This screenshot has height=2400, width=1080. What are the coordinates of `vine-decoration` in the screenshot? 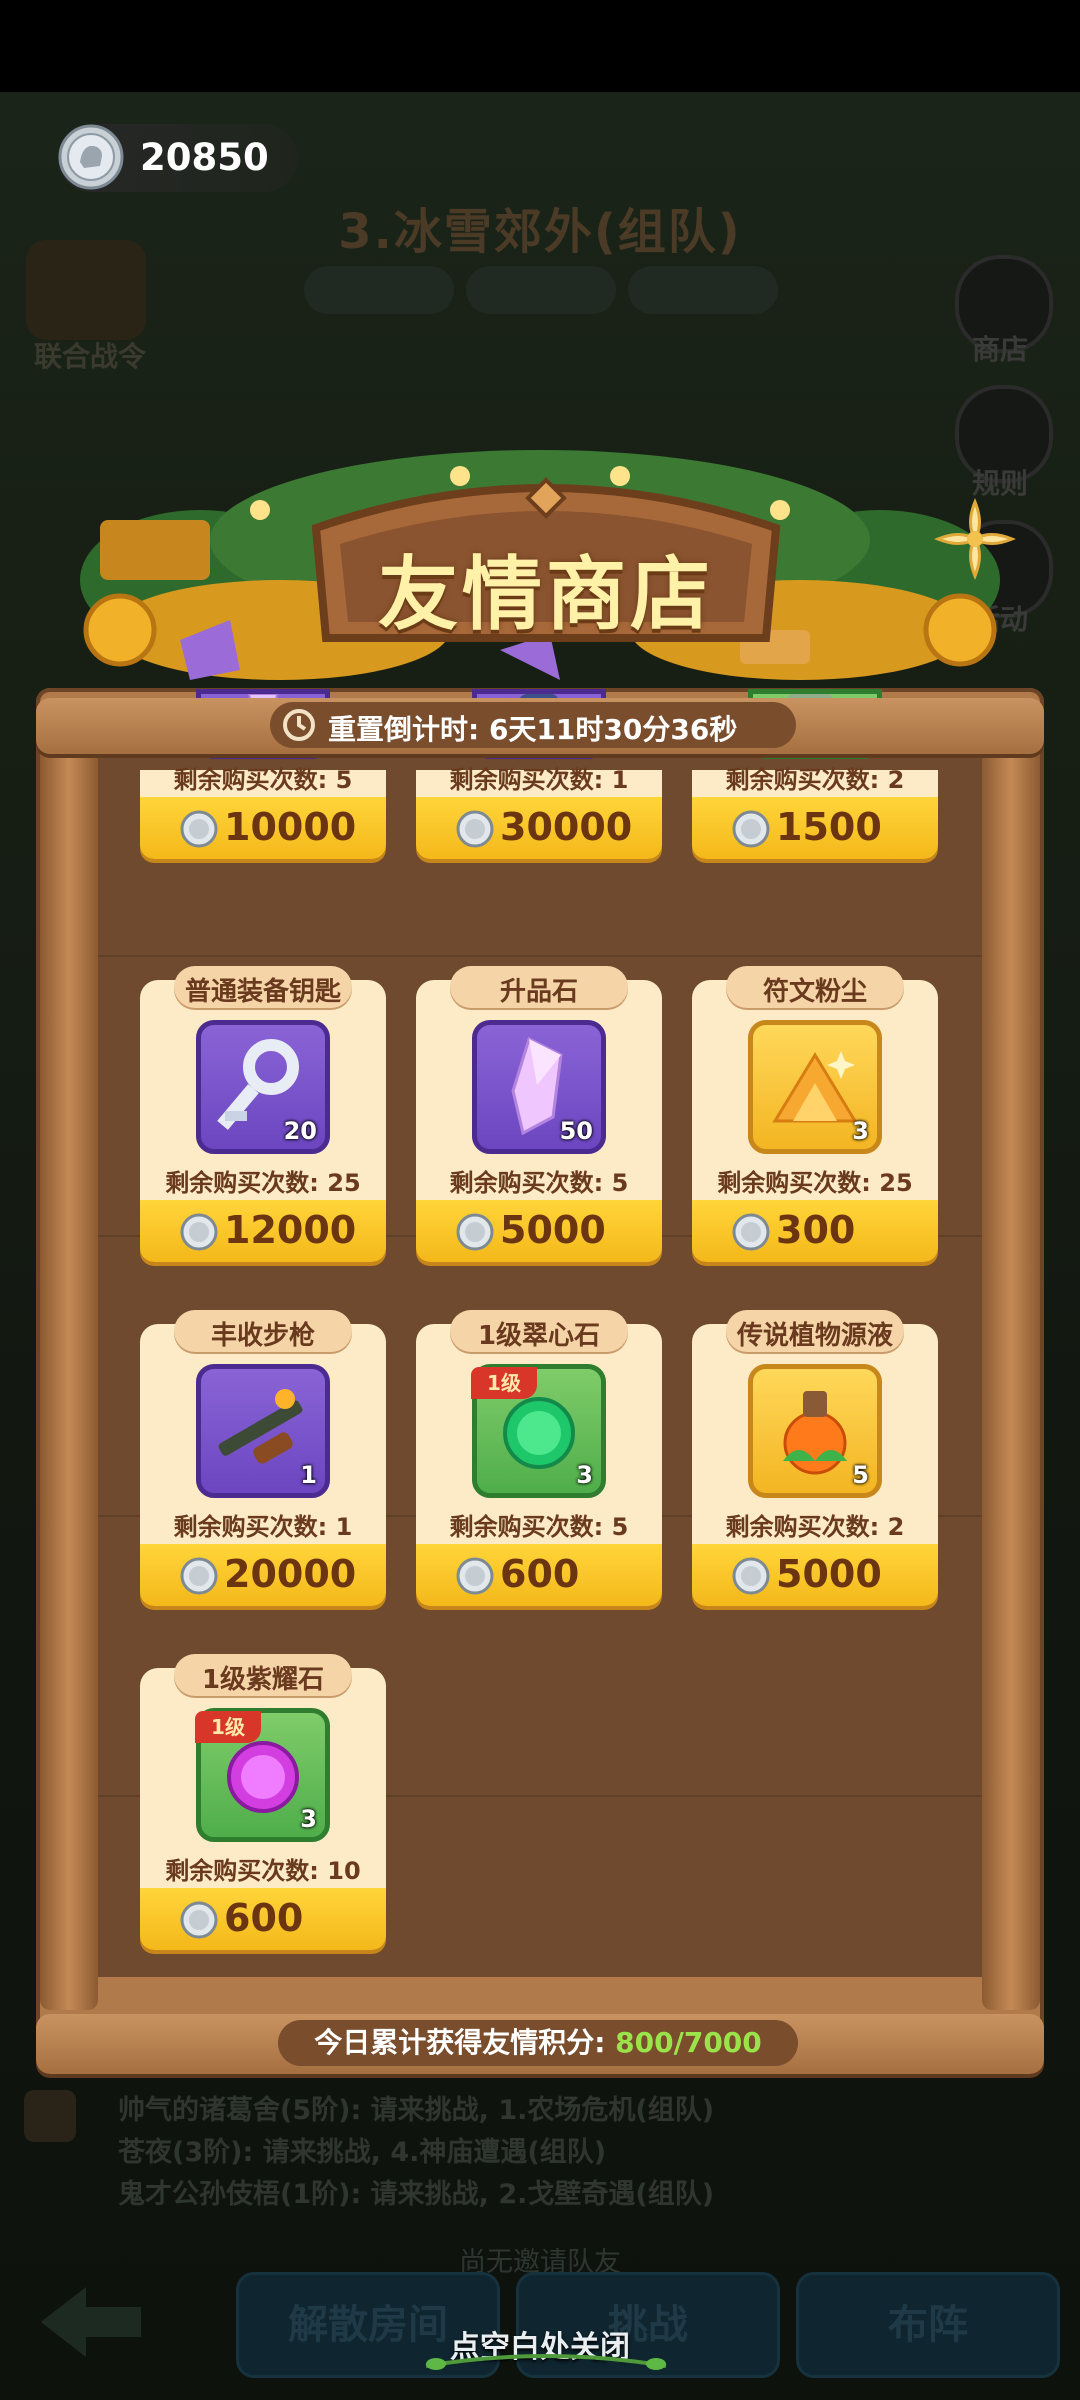 It's located at (546, 2362).